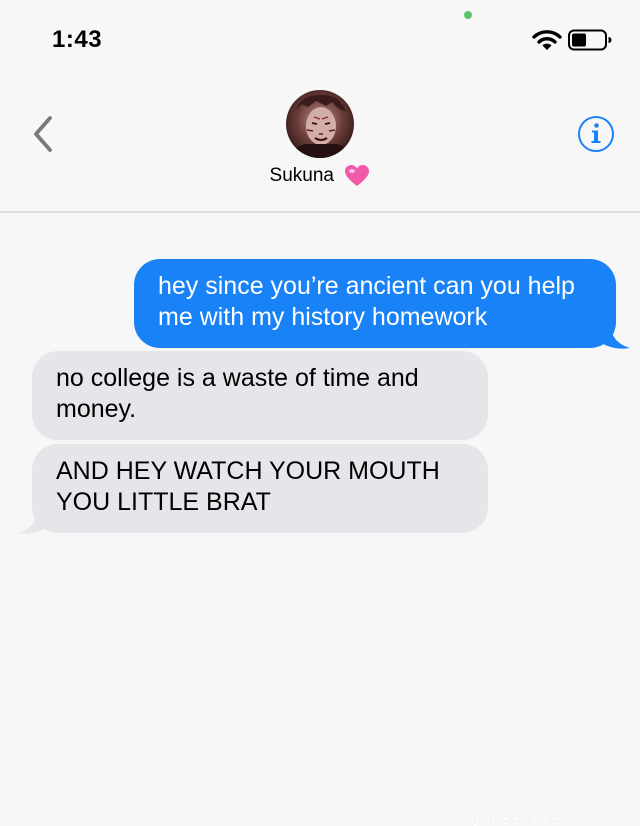 The image size is (640, 826). What do you see at coordinates (468, 15) in the screenshot?
I see `camera-indicator-dot` at bounding box center [468, 15].